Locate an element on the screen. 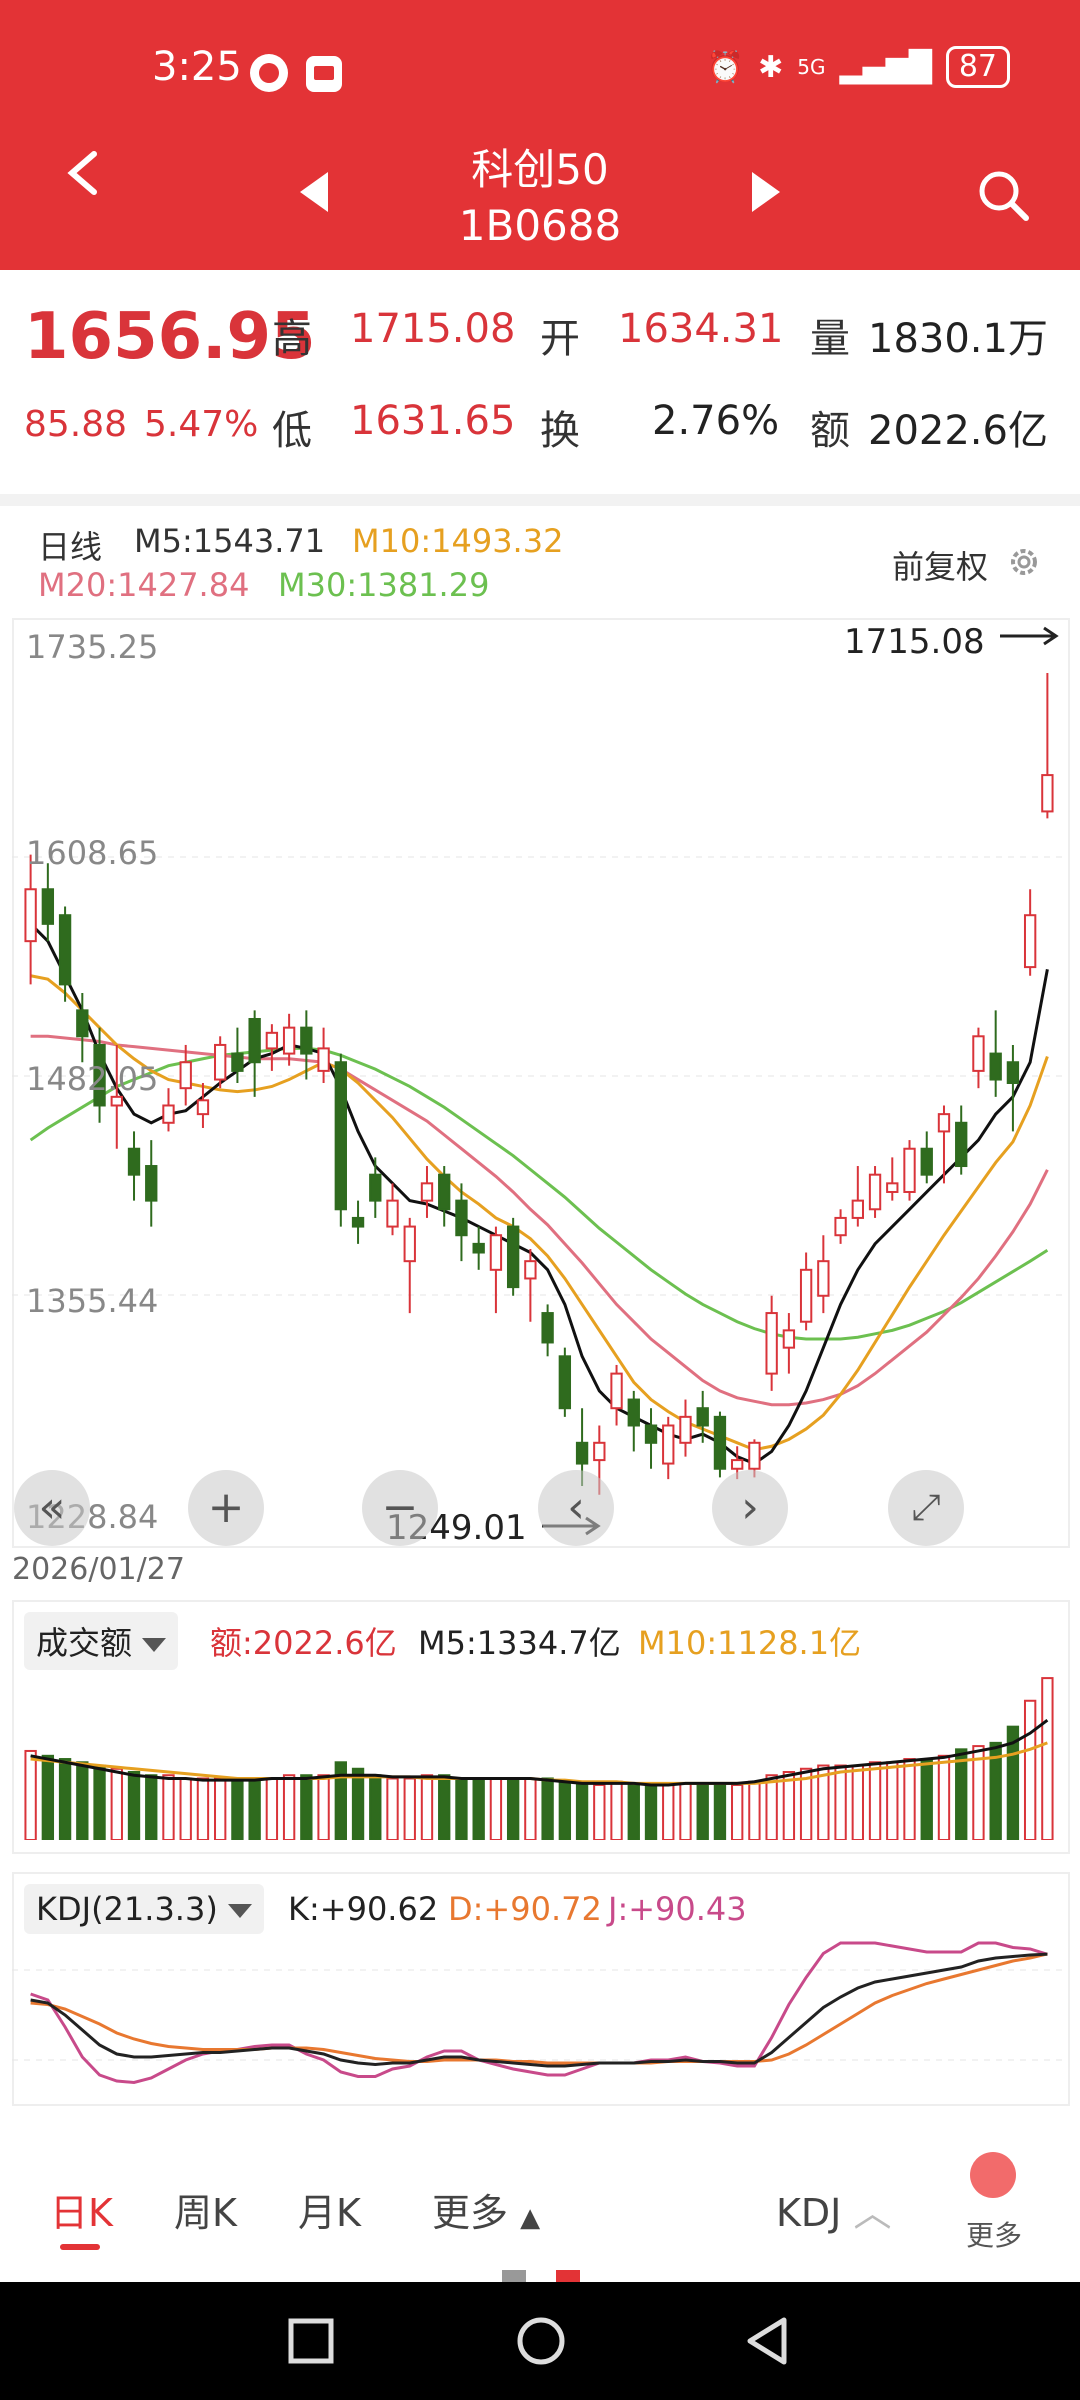  back-nav-icon is located at coordinates (767, 2341).